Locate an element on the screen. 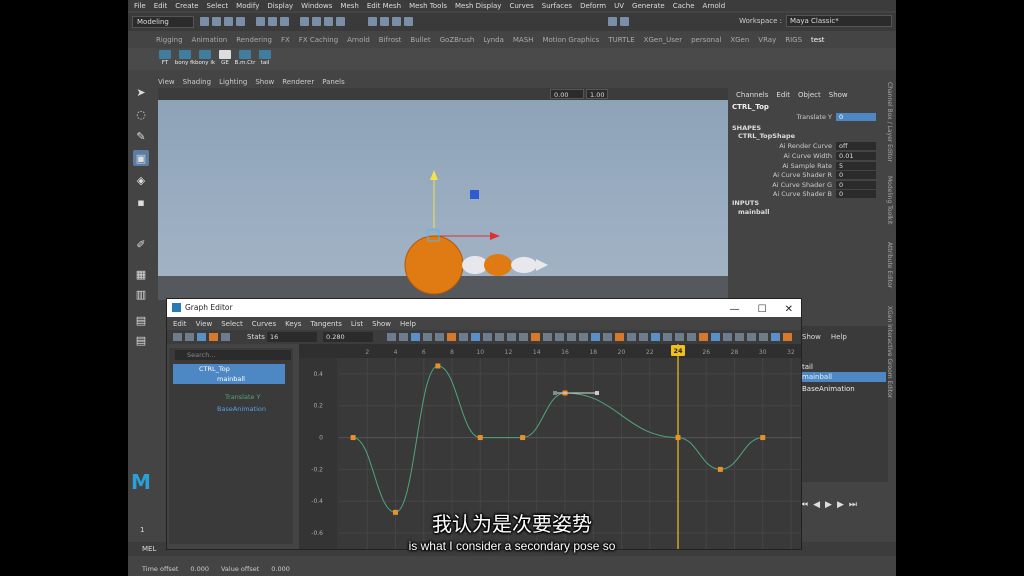 Image resolution: width=1024 pixels, height=576 pixels. select-hierarchy-icon is located at coordinates (260, 21).